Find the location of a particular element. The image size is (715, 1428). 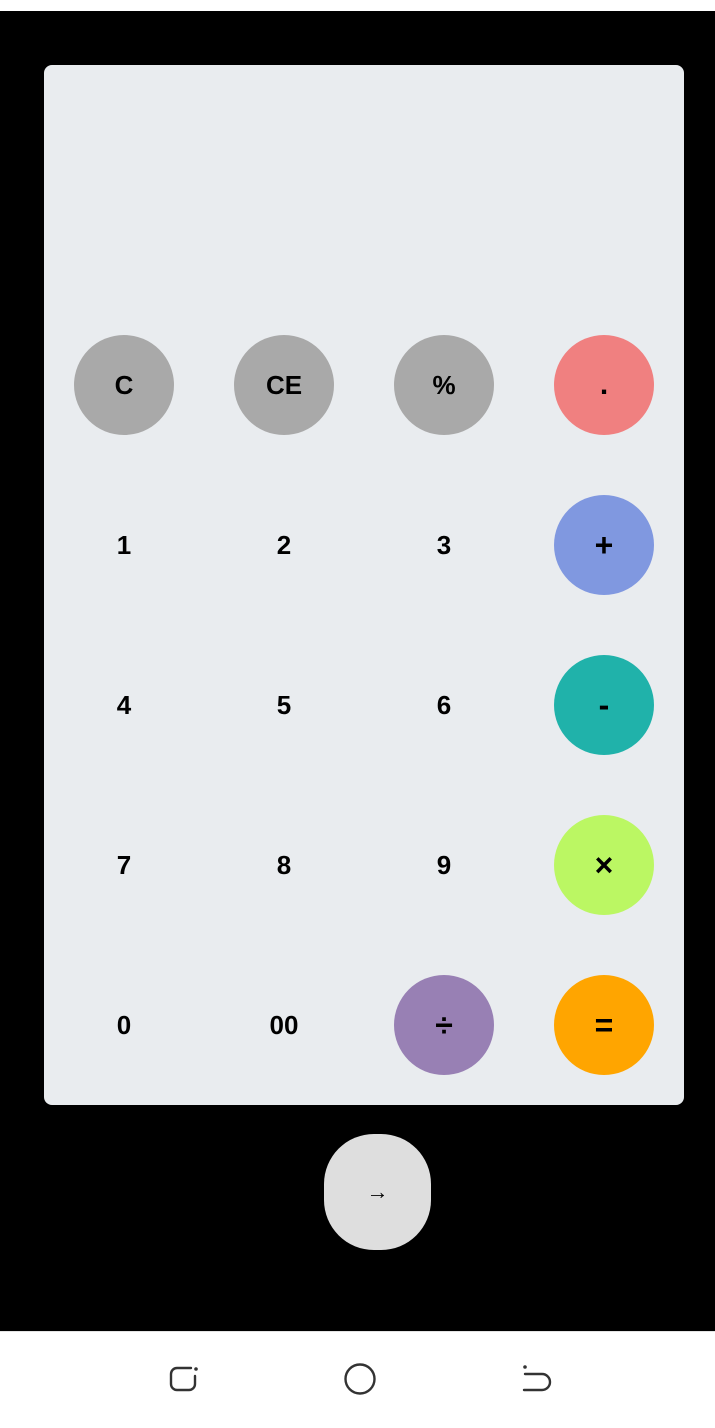

digit-2-label: 2 is located at coordinates (284, 545).